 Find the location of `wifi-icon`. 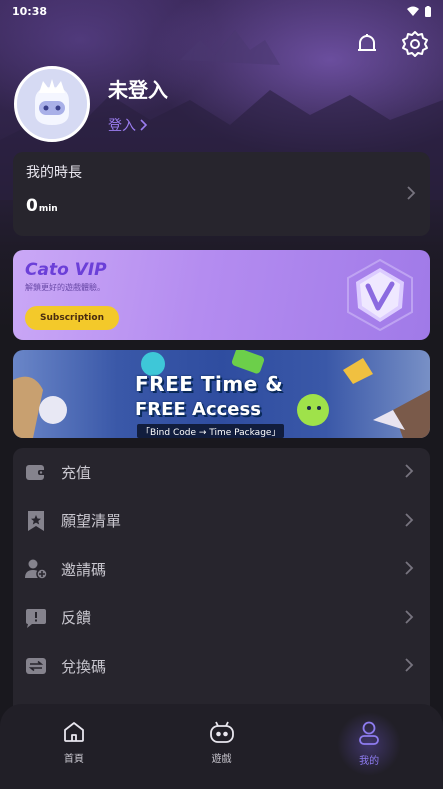

wifi-icon is located at coordinates (413, 11).